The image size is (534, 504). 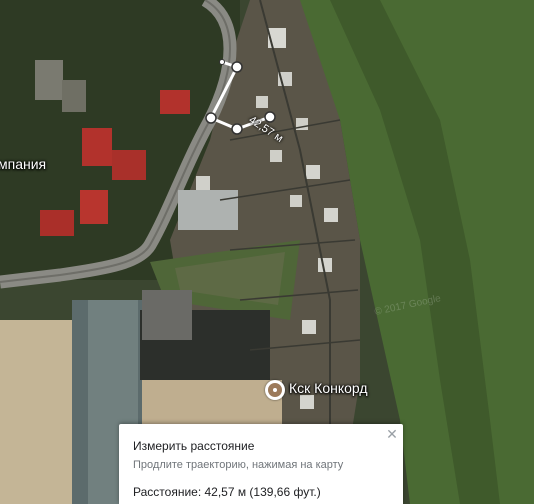 What do you see at coordinates (227, 492) in the screenshot?
I see `panel-distance: Расстояние: 42,57 м (139,66 фут.)` at bounding box center [227, 492].